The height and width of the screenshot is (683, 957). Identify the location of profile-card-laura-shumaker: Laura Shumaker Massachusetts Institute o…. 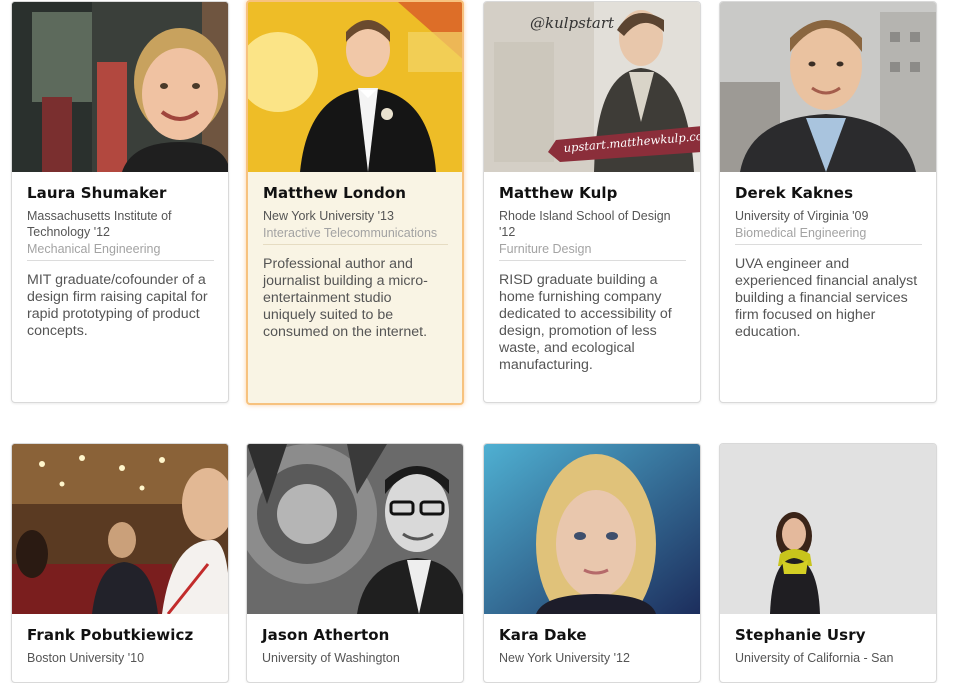
(120, 202).